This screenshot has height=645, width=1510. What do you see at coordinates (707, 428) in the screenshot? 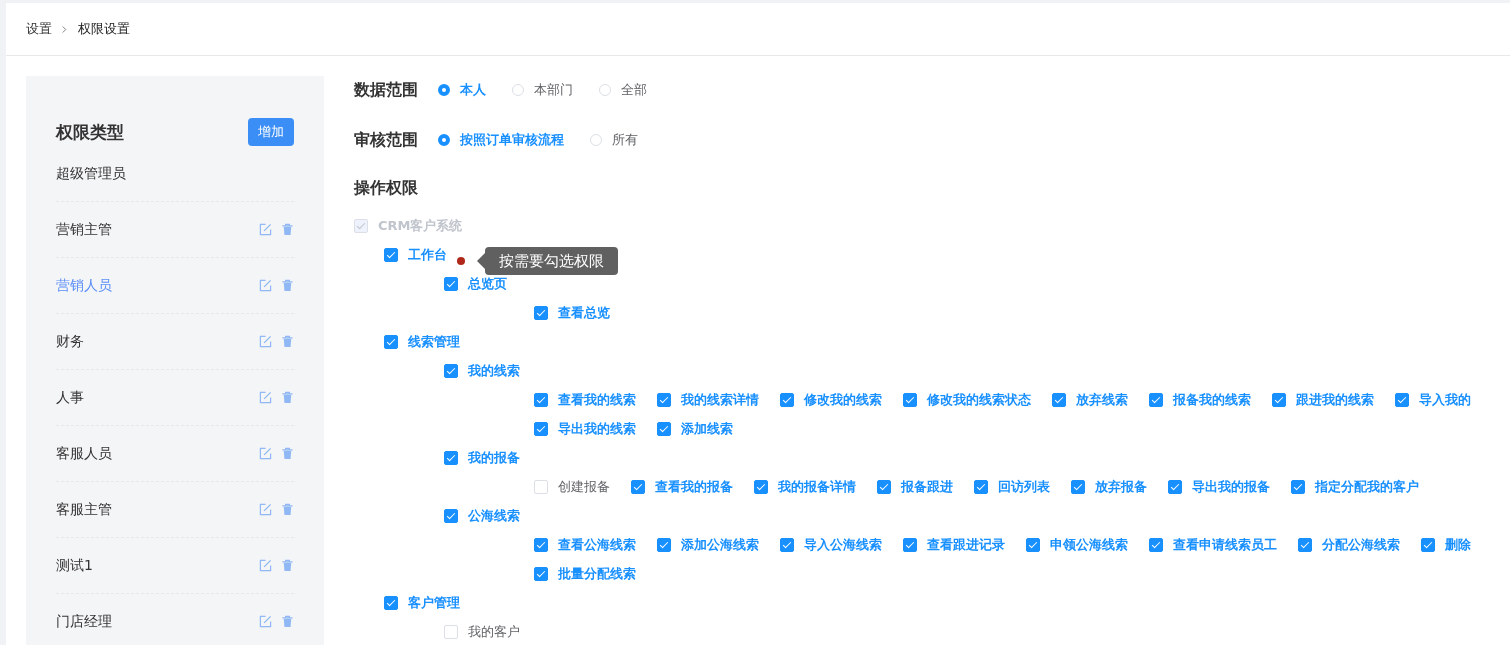
I see `permission-label: 添加线索` at bounding box center [707, 428].